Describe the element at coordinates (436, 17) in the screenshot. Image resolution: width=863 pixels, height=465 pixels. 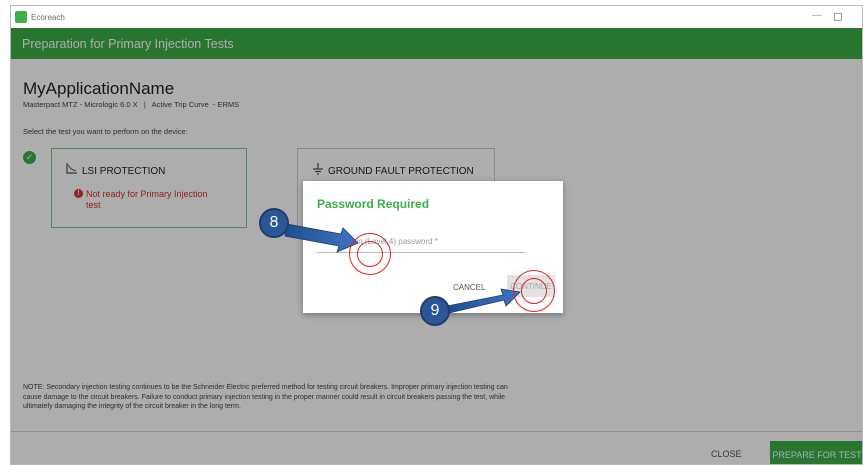
I see `title-bar: Ecoreach —` at that location.